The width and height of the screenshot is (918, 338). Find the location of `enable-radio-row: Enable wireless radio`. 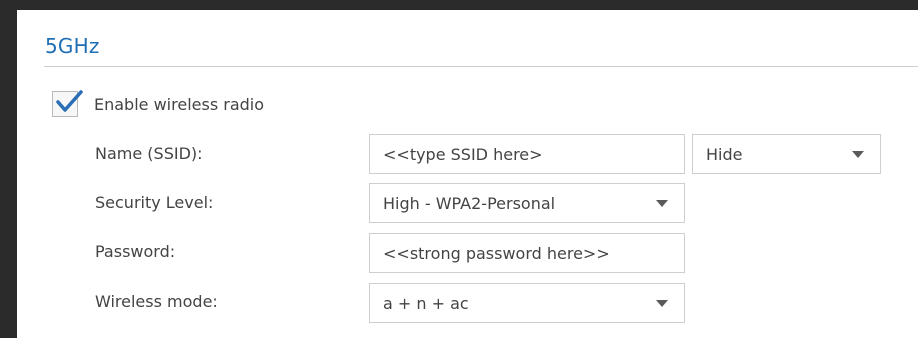

enable-radio-row: Enable wireless radio is located at coordinates (158, 104).